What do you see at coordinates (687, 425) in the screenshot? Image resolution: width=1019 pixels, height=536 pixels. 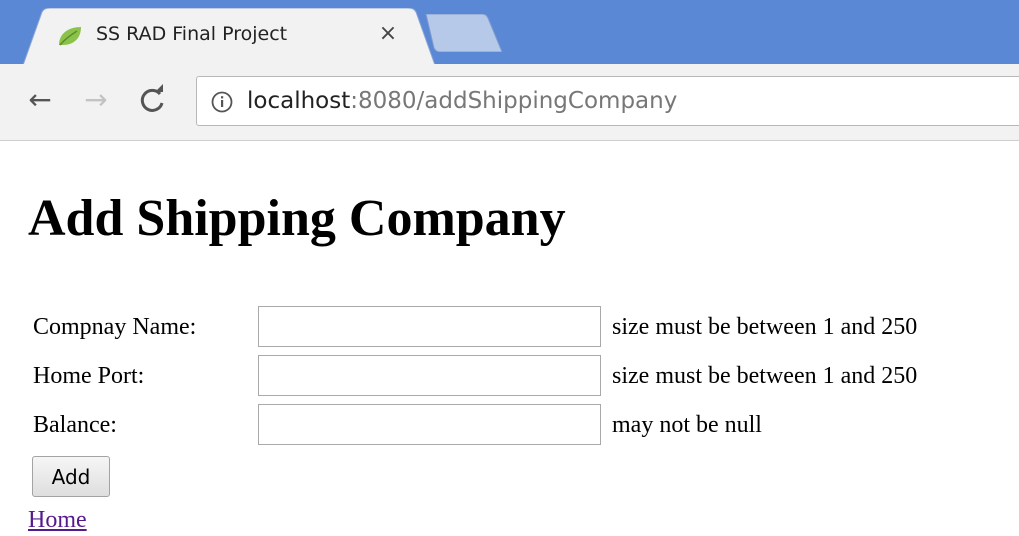 I see `balance-error: may not be null` at bounding box center [687, 425].